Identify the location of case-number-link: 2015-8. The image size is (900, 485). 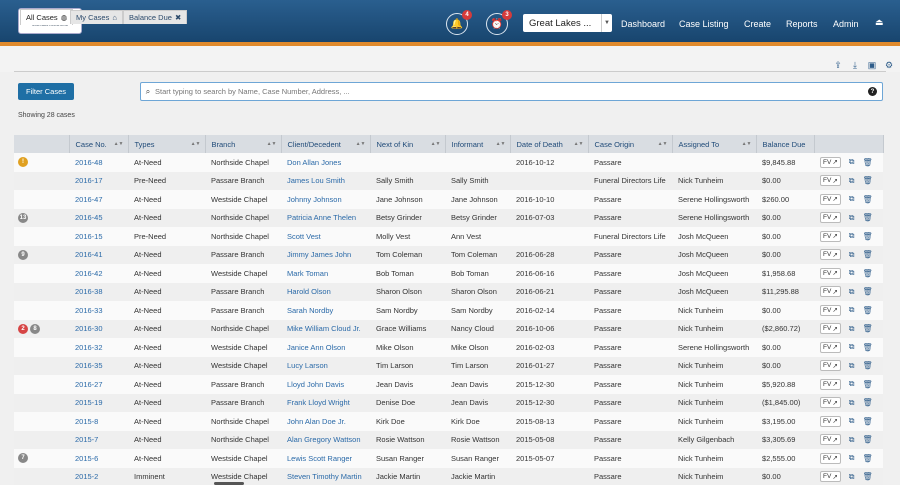
(98, 421).